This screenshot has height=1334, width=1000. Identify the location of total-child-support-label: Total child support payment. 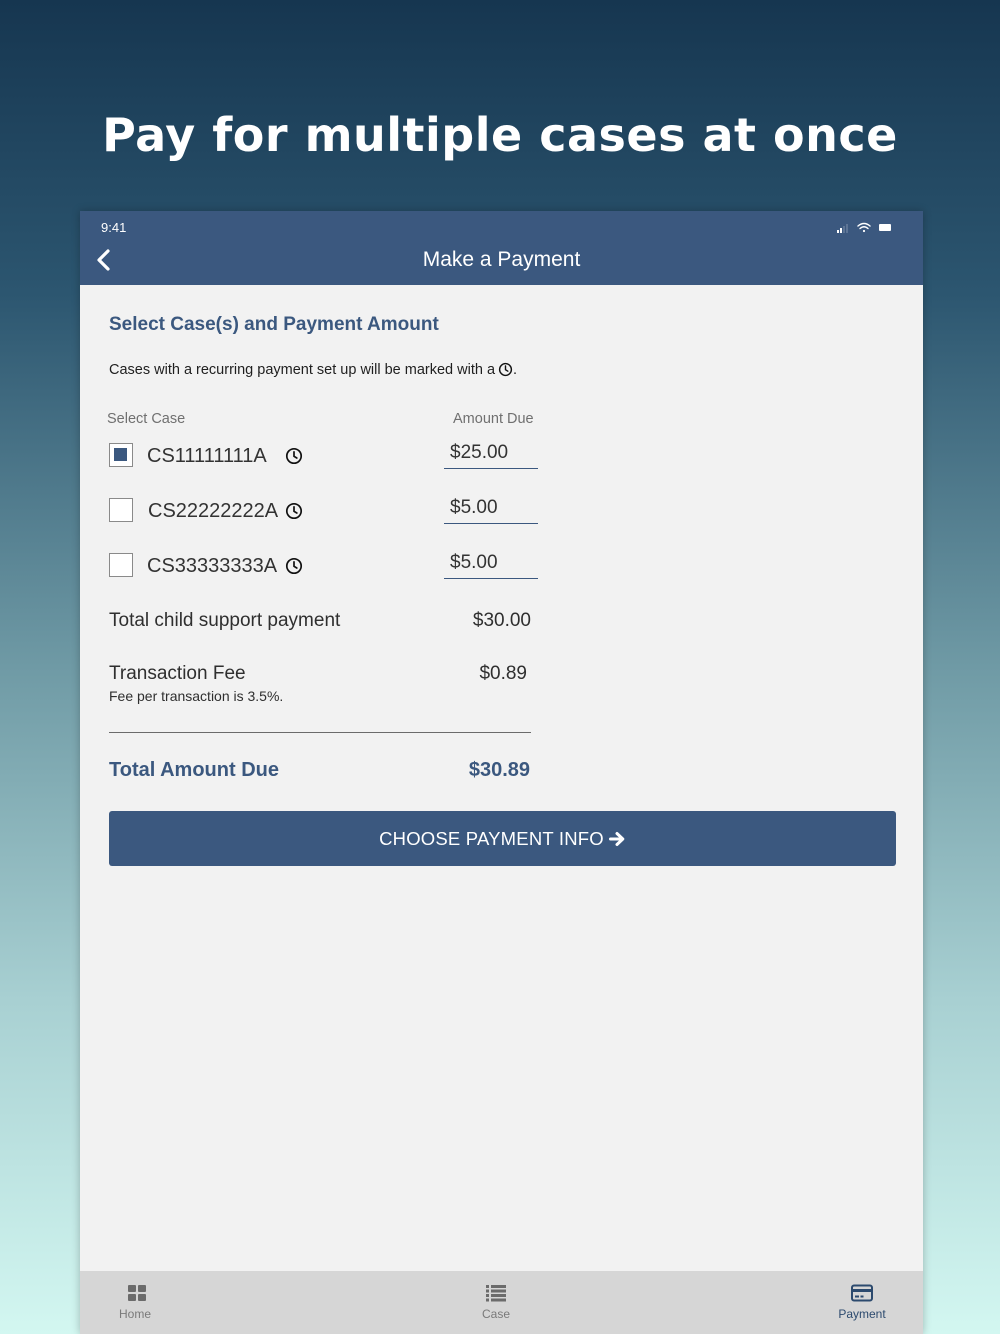
(225, 620).